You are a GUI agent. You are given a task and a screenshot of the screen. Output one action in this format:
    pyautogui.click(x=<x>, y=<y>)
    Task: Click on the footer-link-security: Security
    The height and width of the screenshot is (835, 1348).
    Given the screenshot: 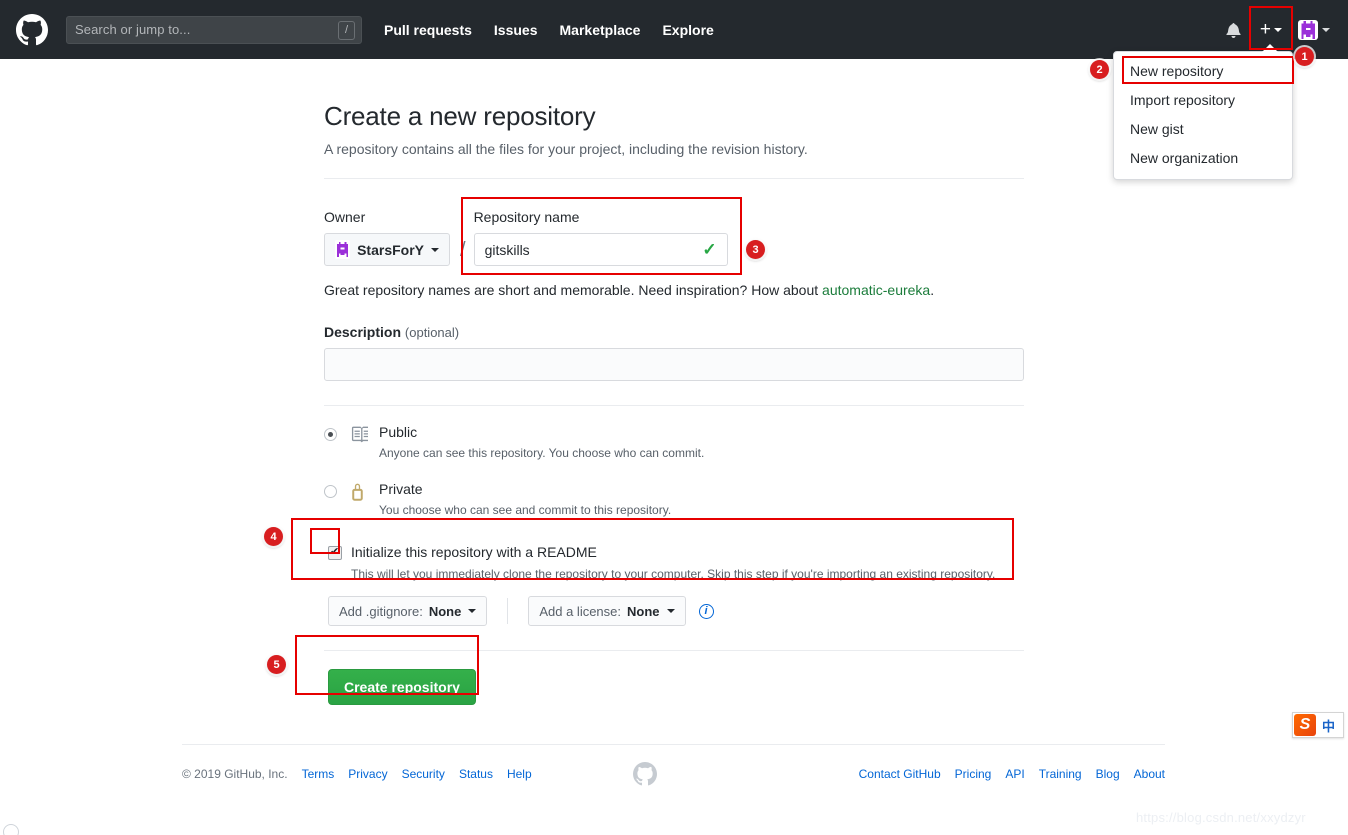 What is the action you would take?
    pyautogui.click(x=423, y=774)
    